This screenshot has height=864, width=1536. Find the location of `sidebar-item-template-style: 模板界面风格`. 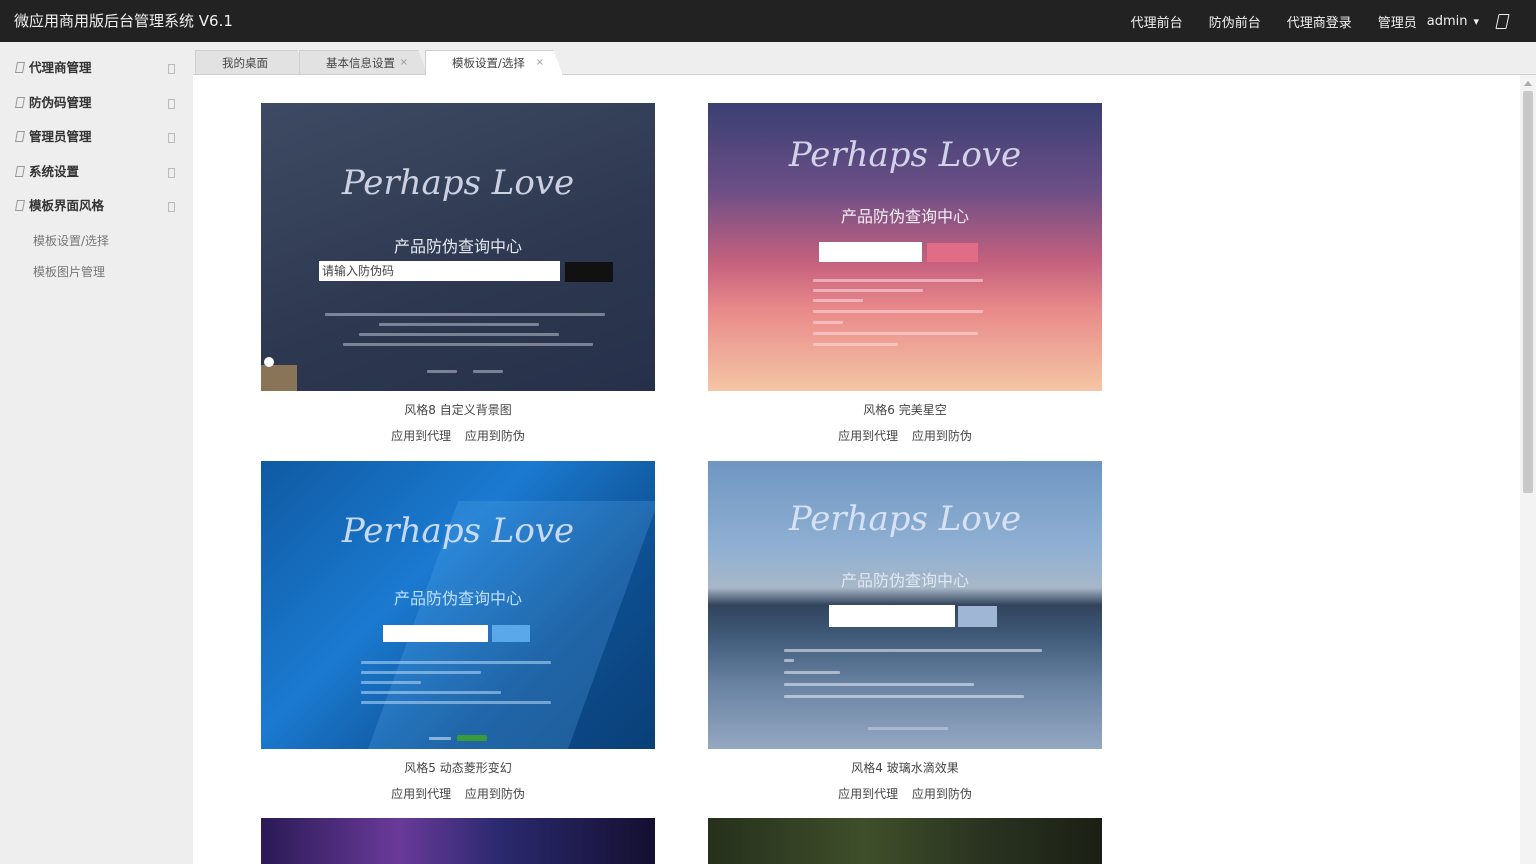

sidebar-item-template-style: 模板界面风格 is located at coordinates (96, 206).